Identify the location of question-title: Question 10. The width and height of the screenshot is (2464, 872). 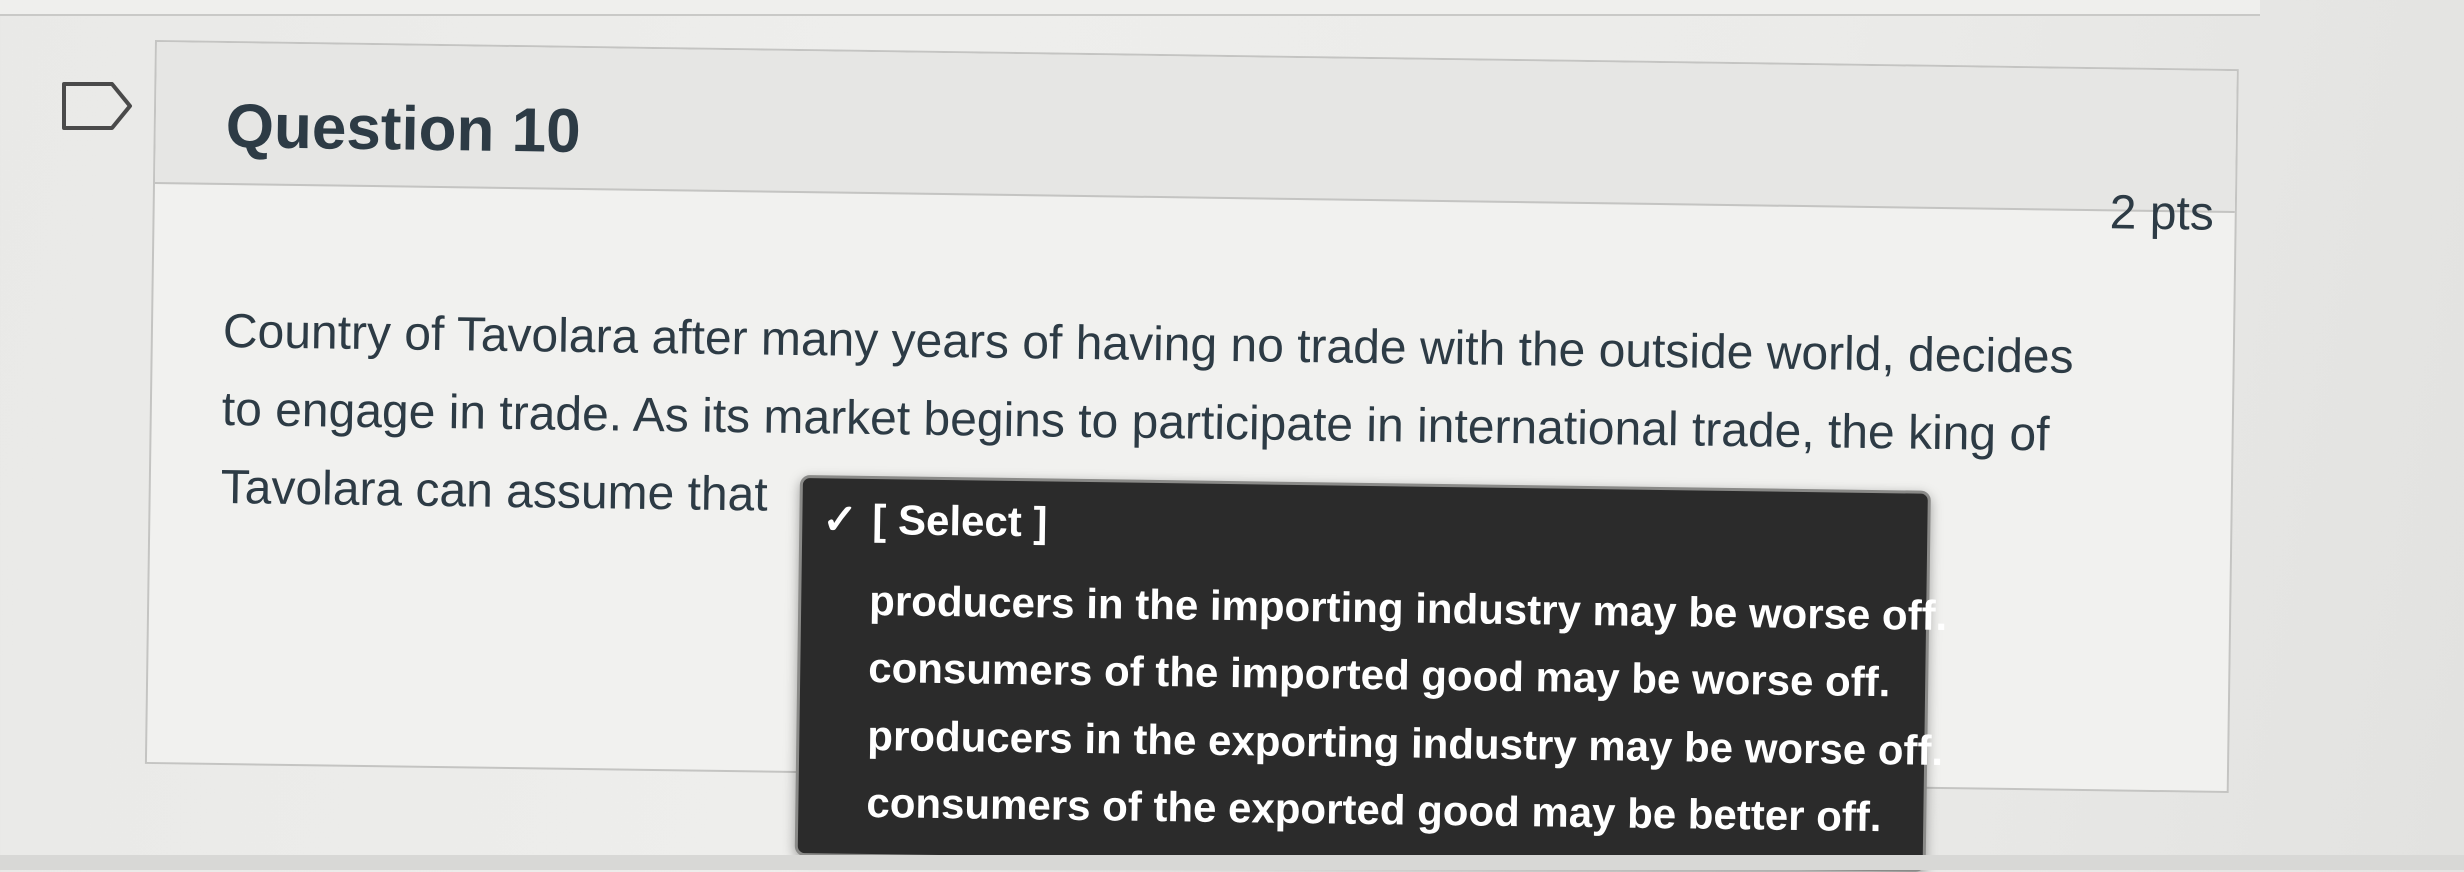
(403, 129).